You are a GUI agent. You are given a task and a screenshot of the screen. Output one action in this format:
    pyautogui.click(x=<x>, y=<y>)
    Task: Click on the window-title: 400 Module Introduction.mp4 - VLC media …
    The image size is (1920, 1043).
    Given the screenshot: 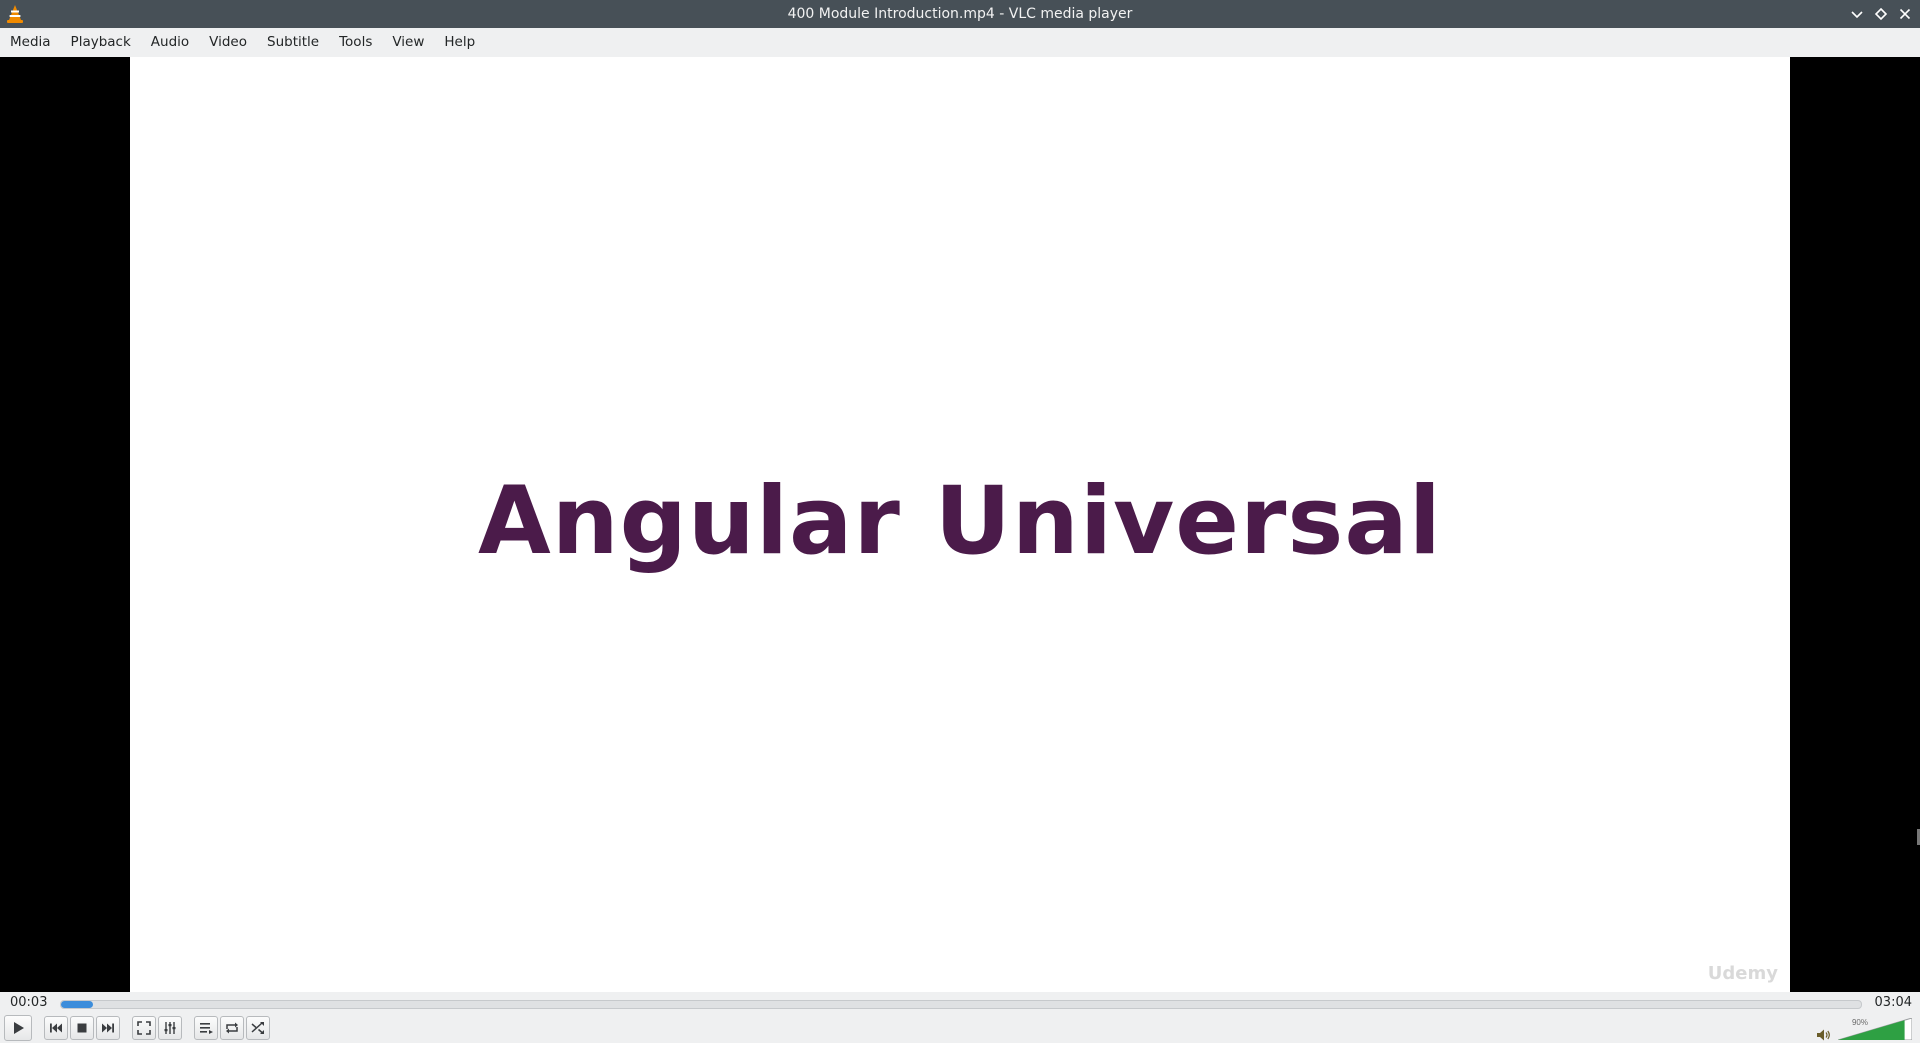 What is the action you would take?
    pyautogui.click(x=960, y=14)
    